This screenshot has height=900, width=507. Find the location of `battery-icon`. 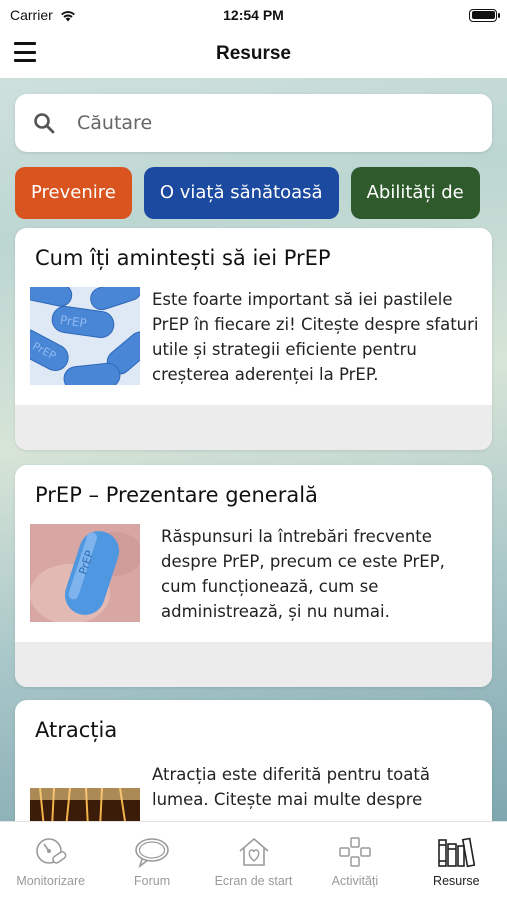

battery-icon is located at coordinates (484, 15).